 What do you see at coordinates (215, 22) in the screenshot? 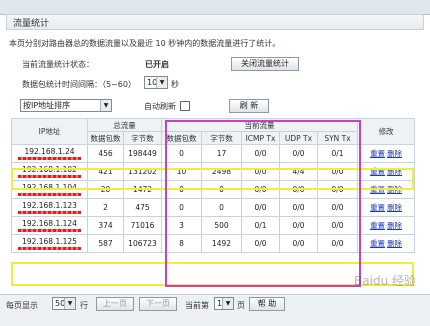
I see `panel-title-bar: 流量统计` at bounding box center [215, 22].